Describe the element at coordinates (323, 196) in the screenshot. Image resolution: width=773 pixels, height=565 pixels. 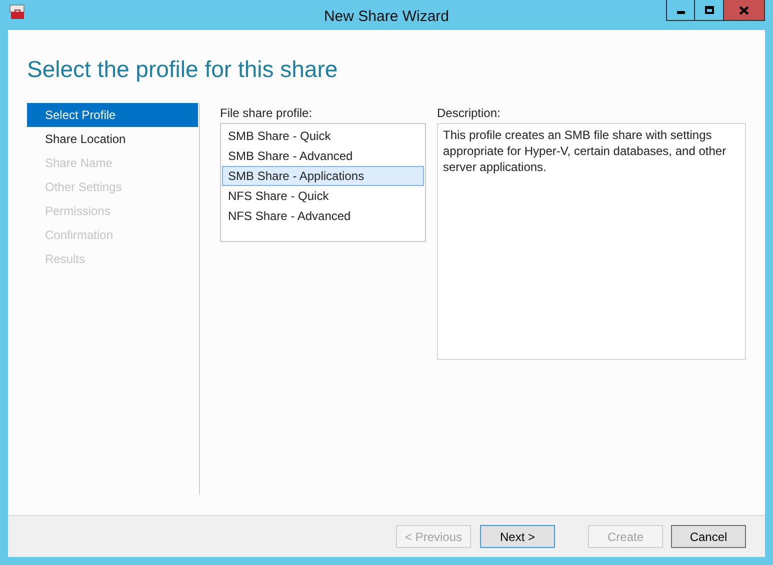
I see `list-item: NFS Share - Quick` at that location.